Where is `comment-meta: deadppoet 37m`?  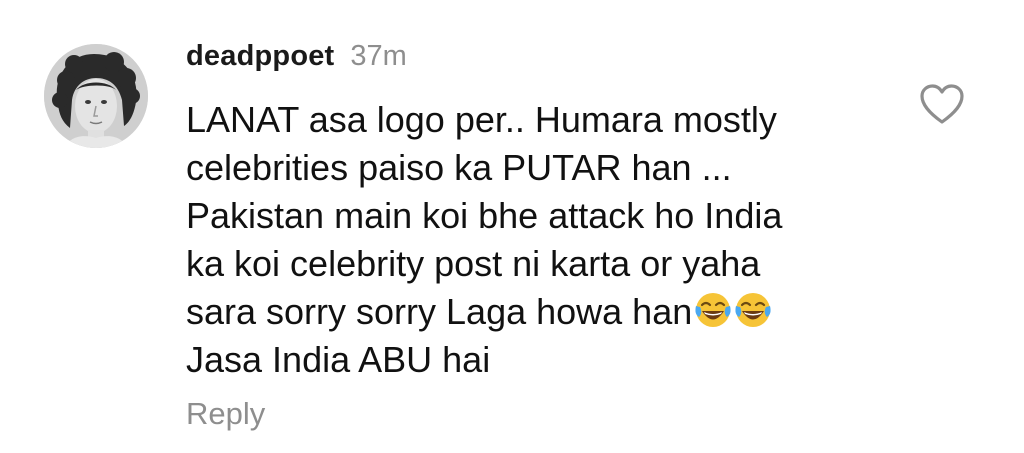
comment-meta: deadppoet 37m is located at coordinates (536, 60).